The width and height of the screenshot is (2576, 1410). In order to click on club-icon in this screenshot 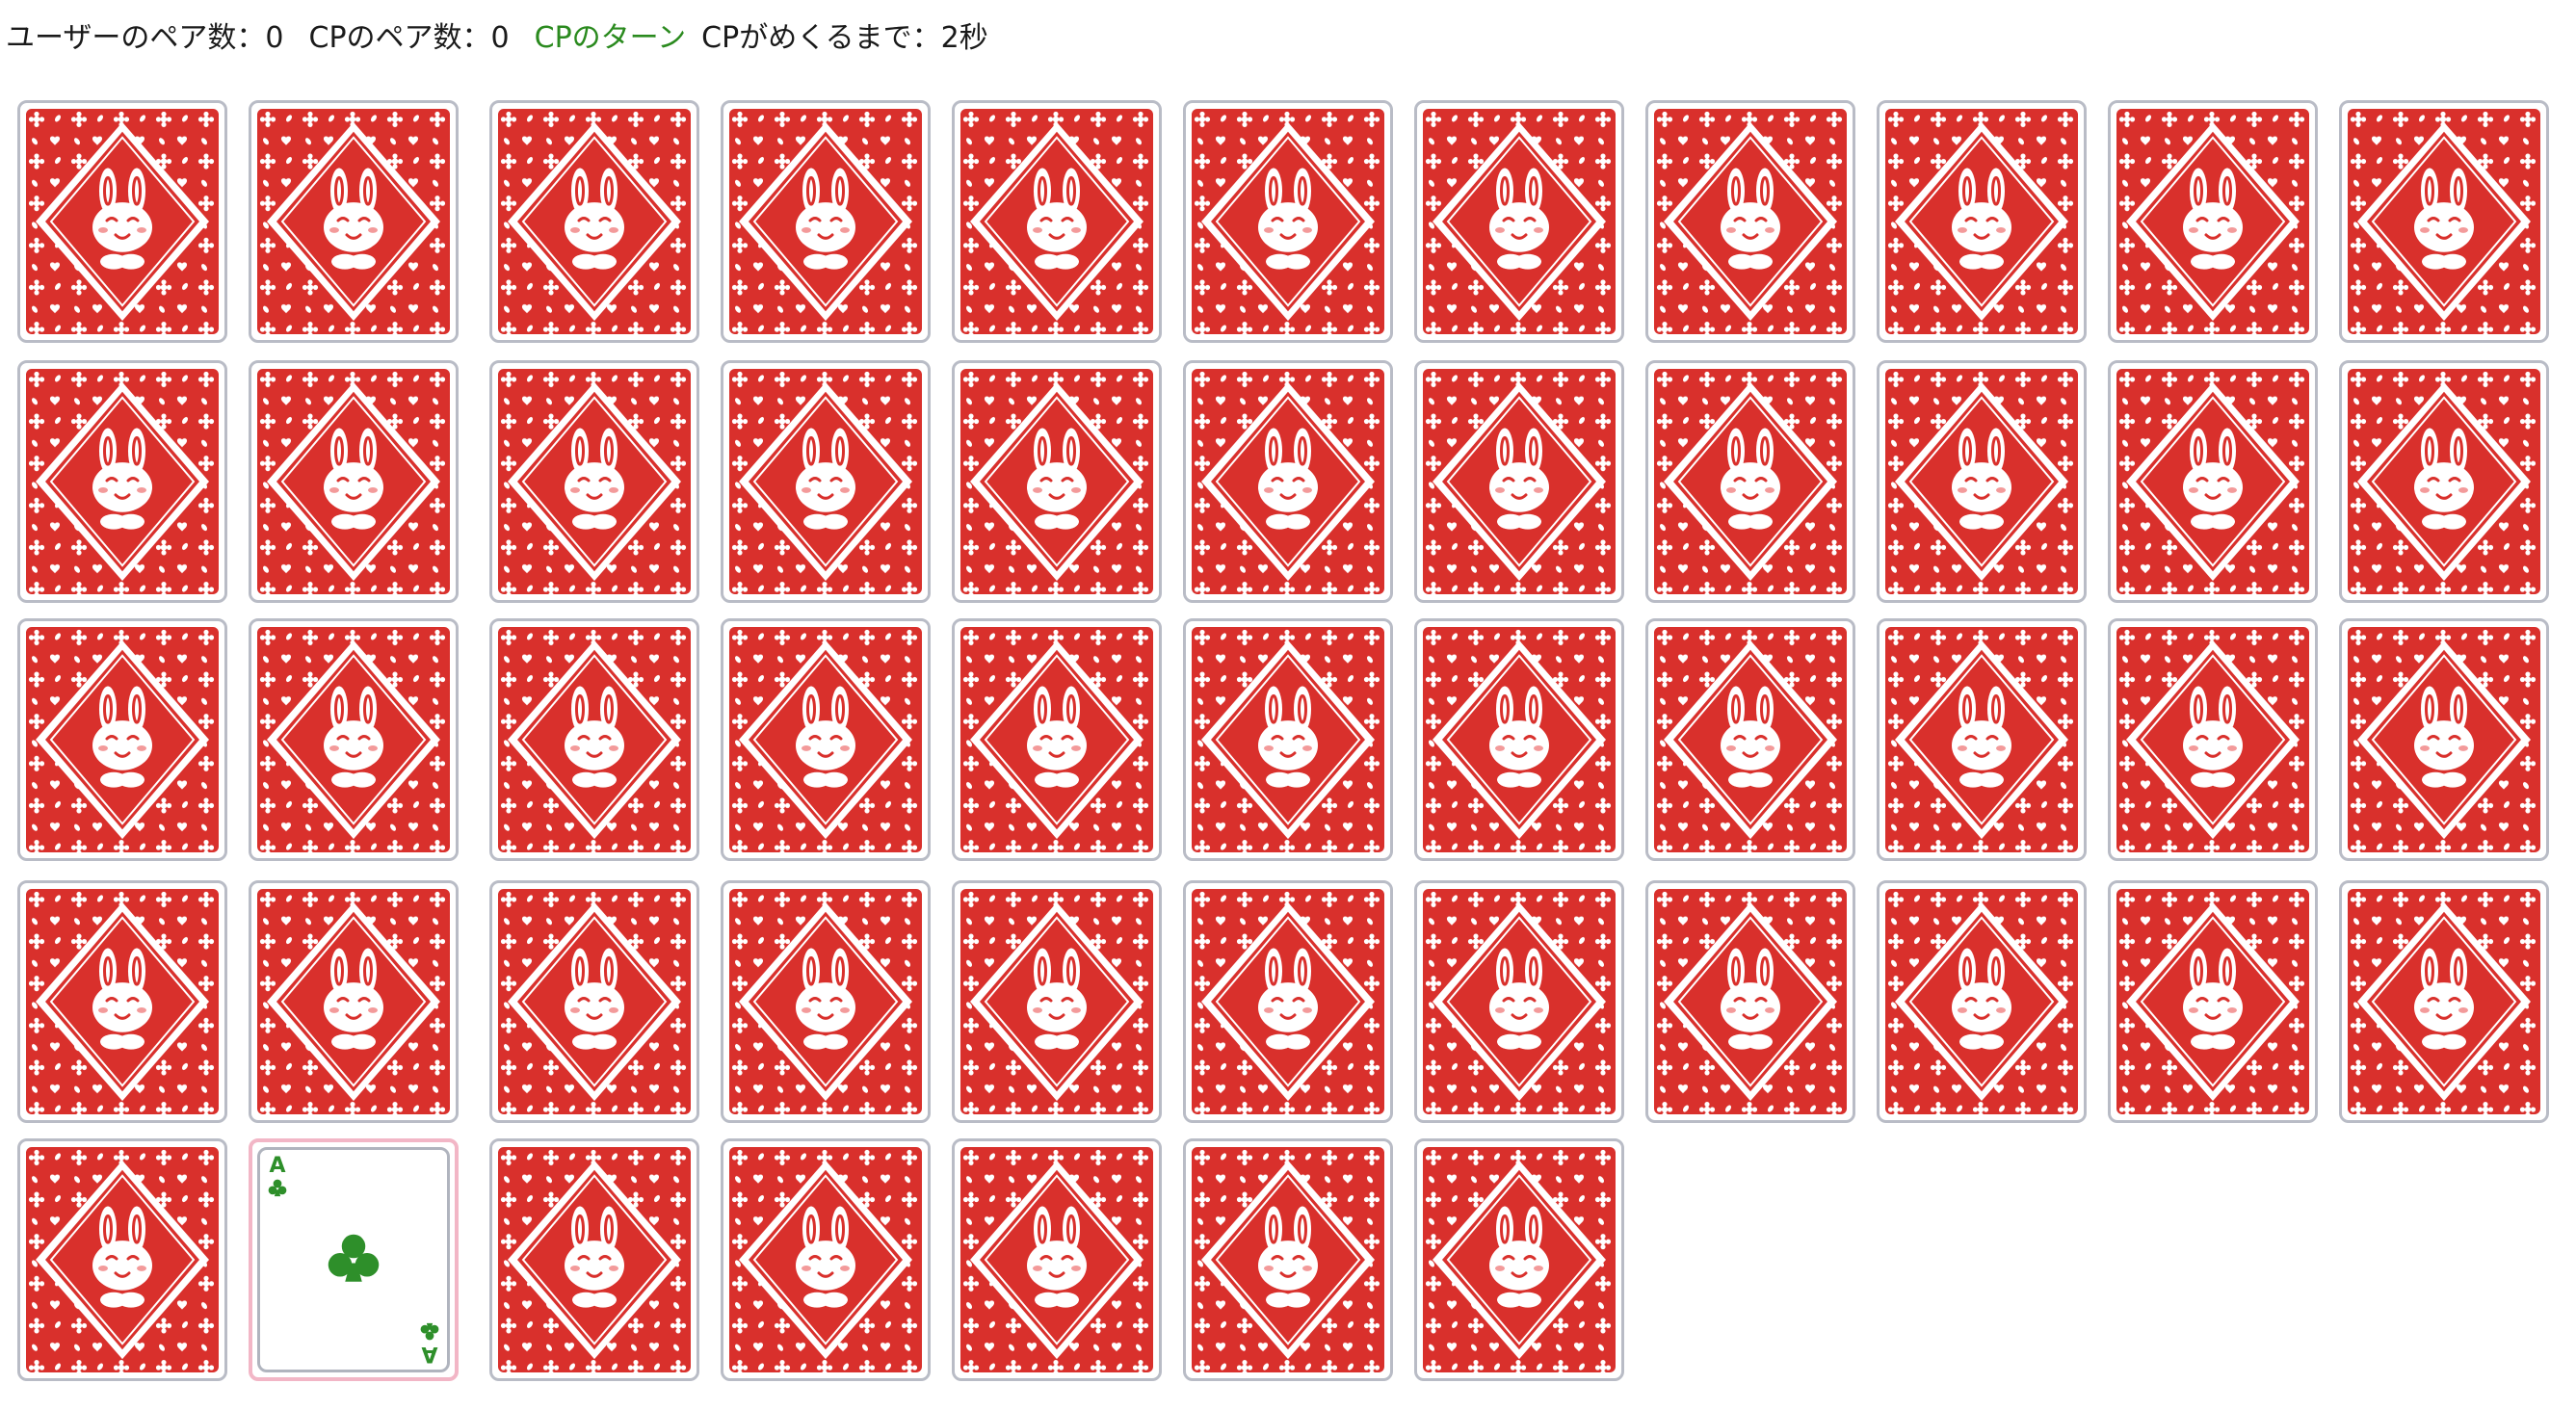, I will do `click(429, 1331)`.